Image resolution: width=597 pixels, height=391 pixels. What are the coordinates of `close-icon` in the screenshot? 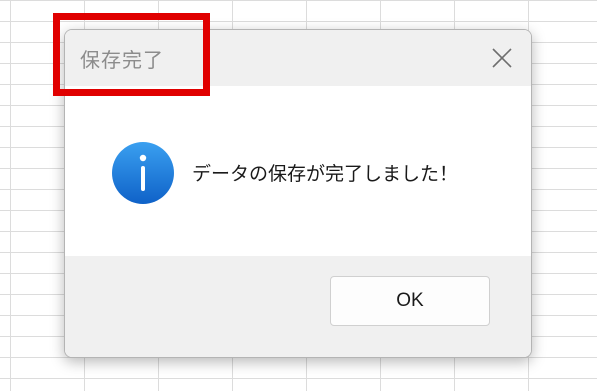 It's located at (502, 58).